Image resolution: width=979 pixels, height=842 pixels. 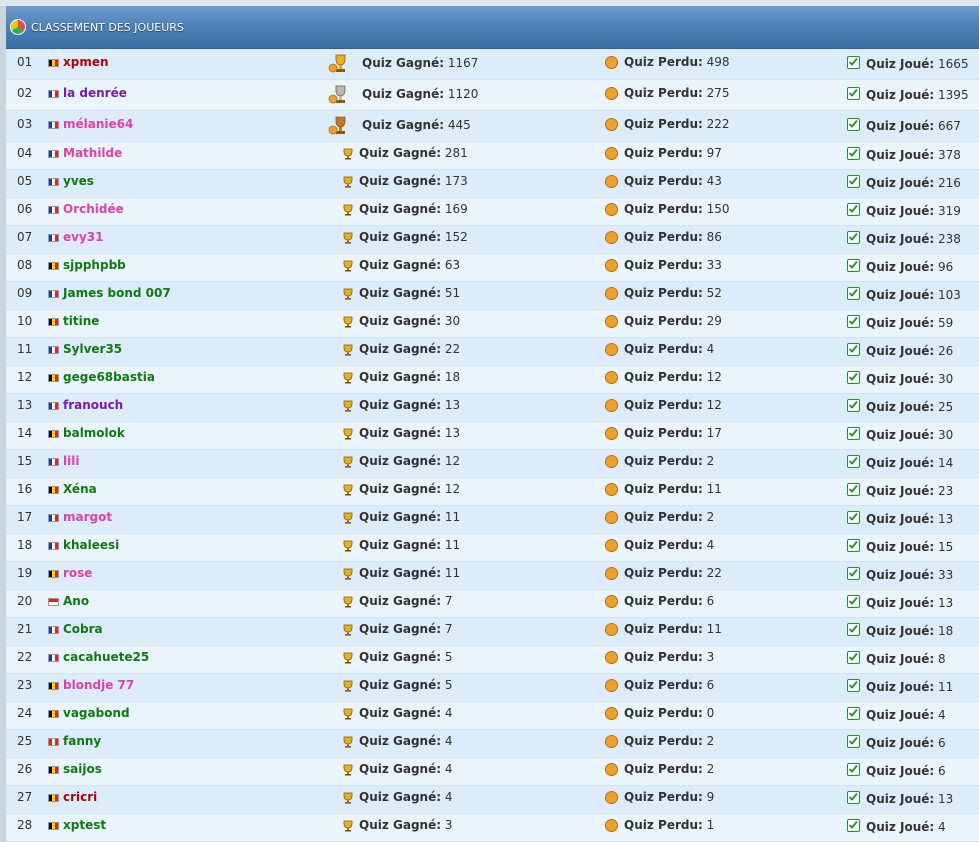 What do you see at coordinates (716, 93) in the screenshot?
I see `lost-value: 275` at bounding box center [716, 93].